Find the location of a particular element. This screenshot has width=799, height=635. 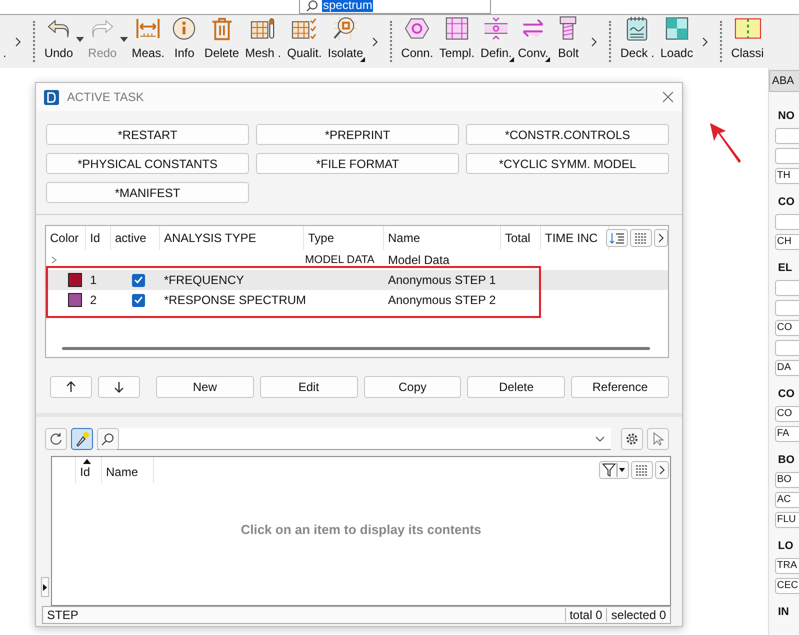

keyword-button: *PHYSICAL CONSTANTS is located at coordinates (147, 163).